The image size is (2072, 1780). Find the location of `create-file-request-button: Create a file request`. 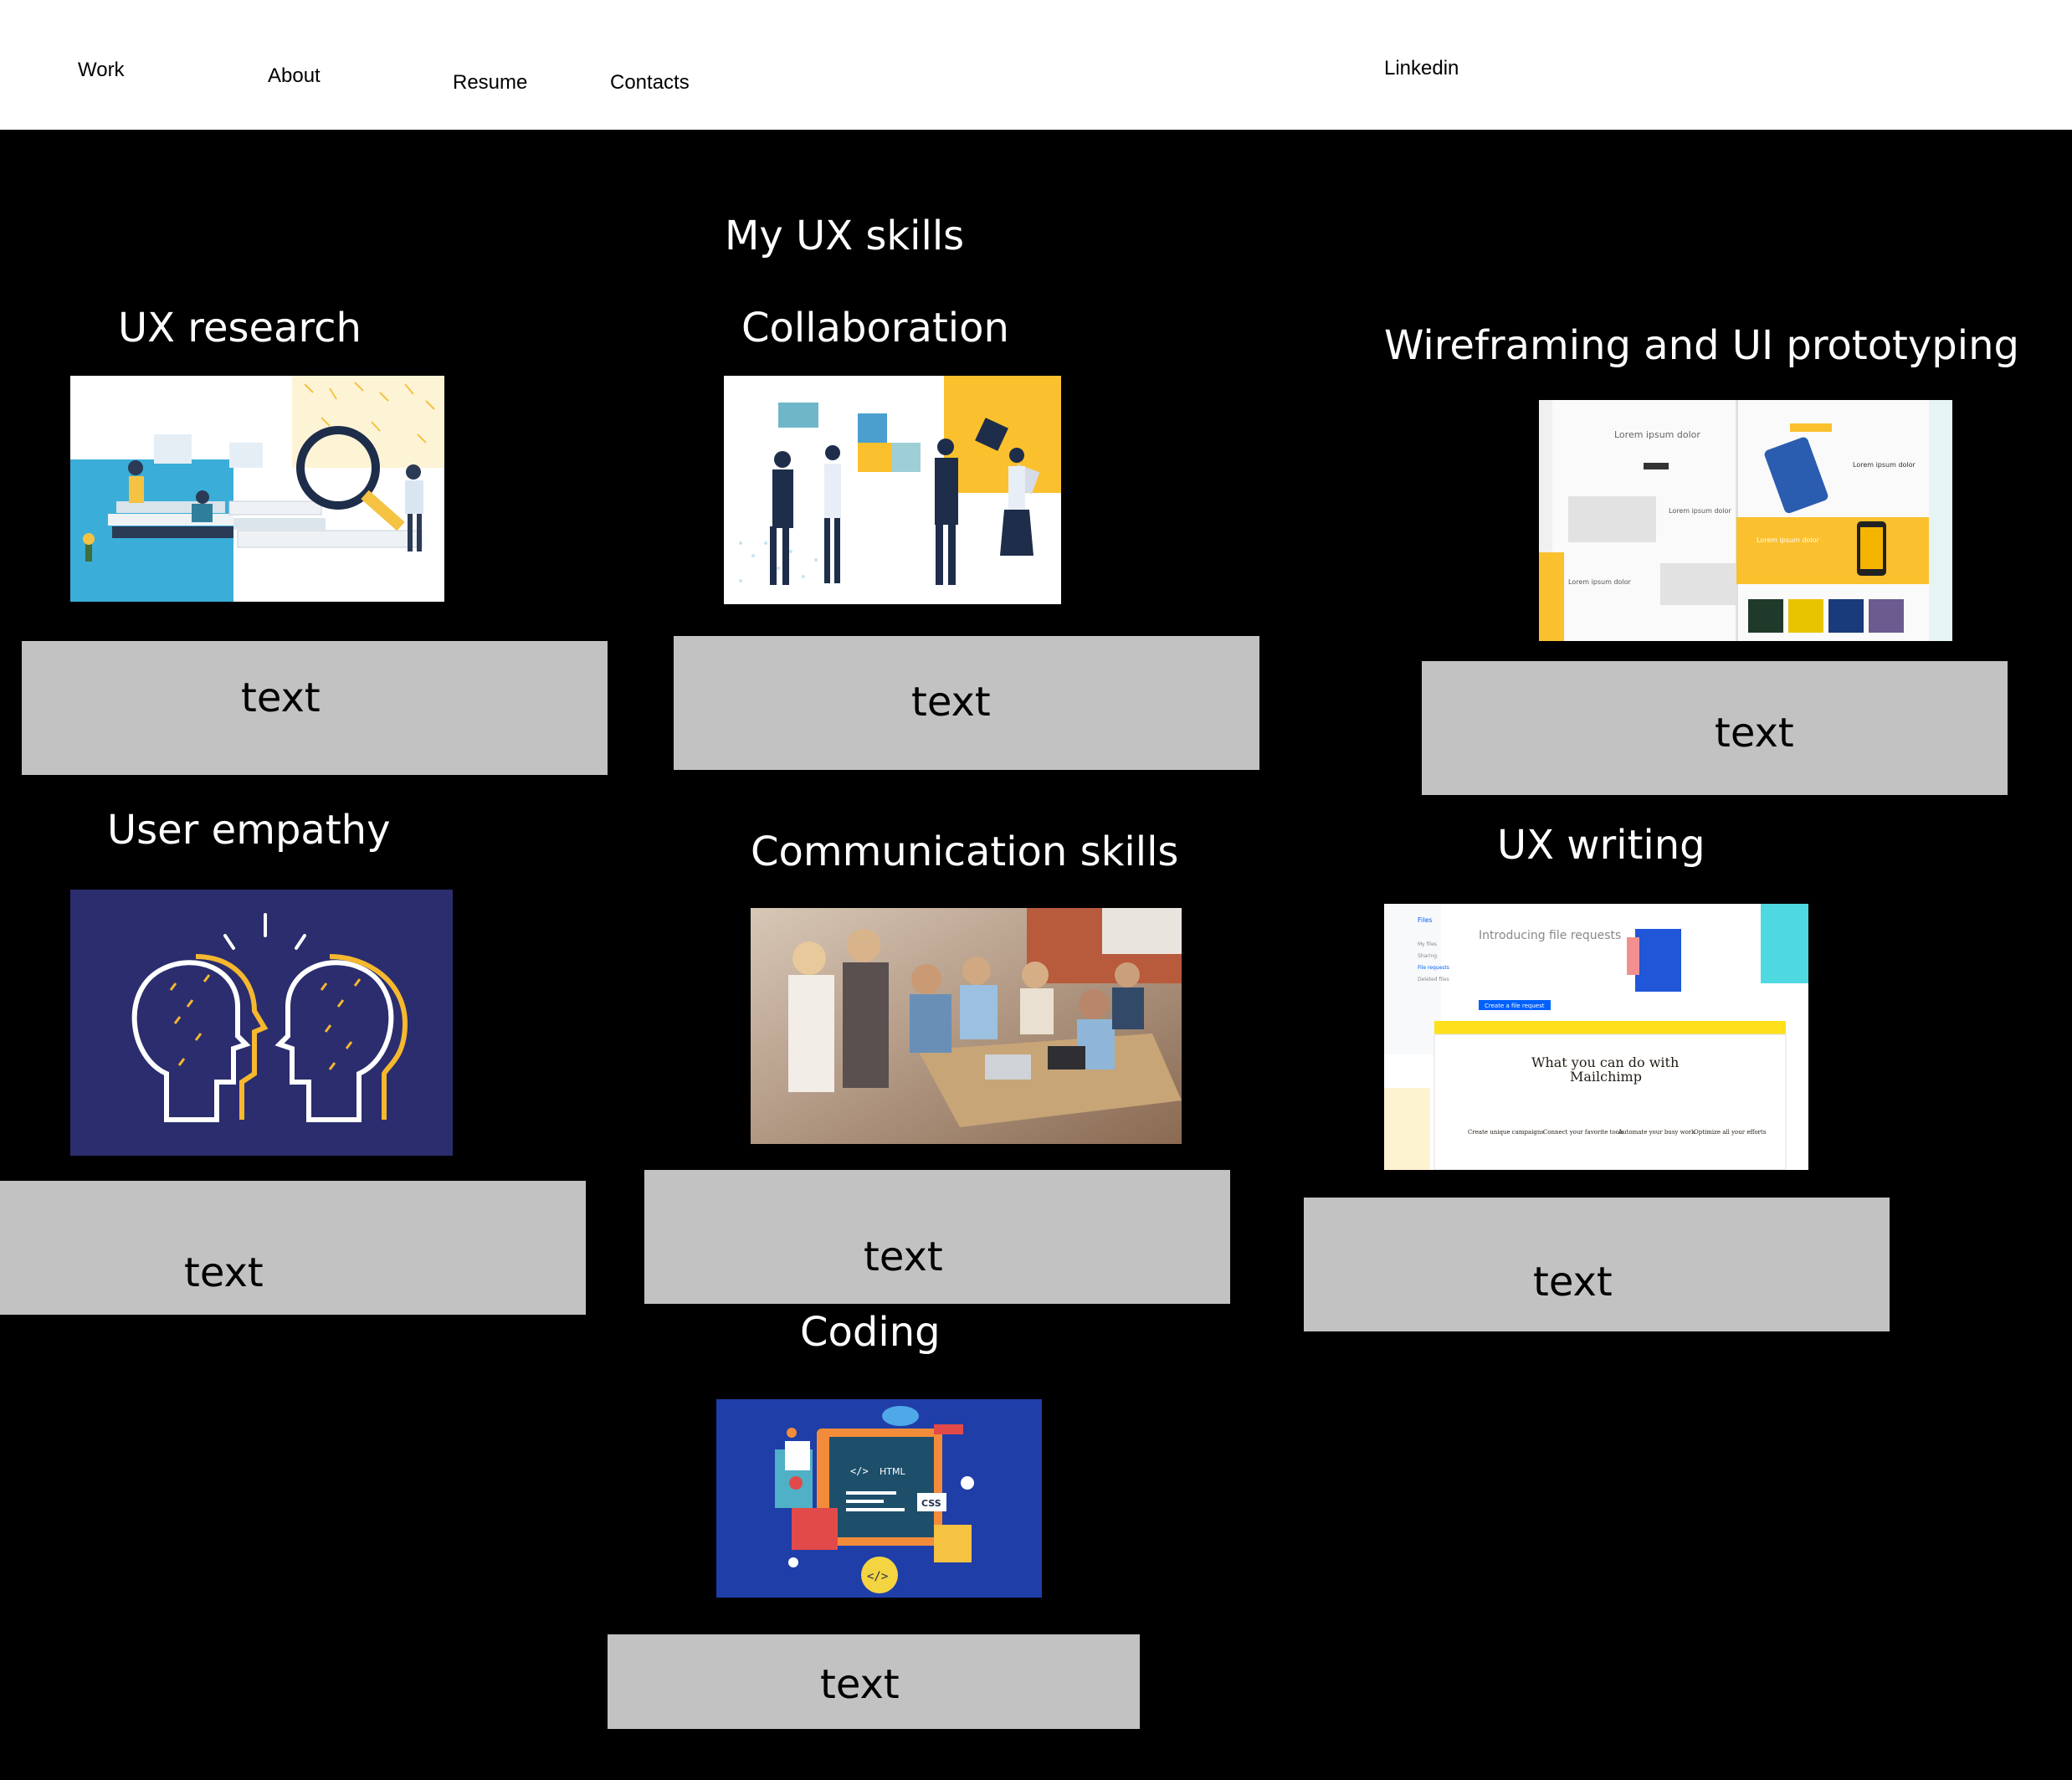

create-file-request-button: Create a file request is located at coordinates (1515, 1006).